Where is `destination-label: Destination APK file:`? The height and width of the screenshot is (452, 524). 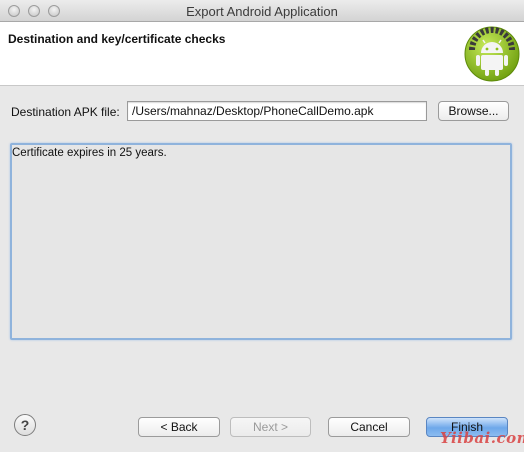
destination-label: Destination APK file: is located at coordinates (65, 112).